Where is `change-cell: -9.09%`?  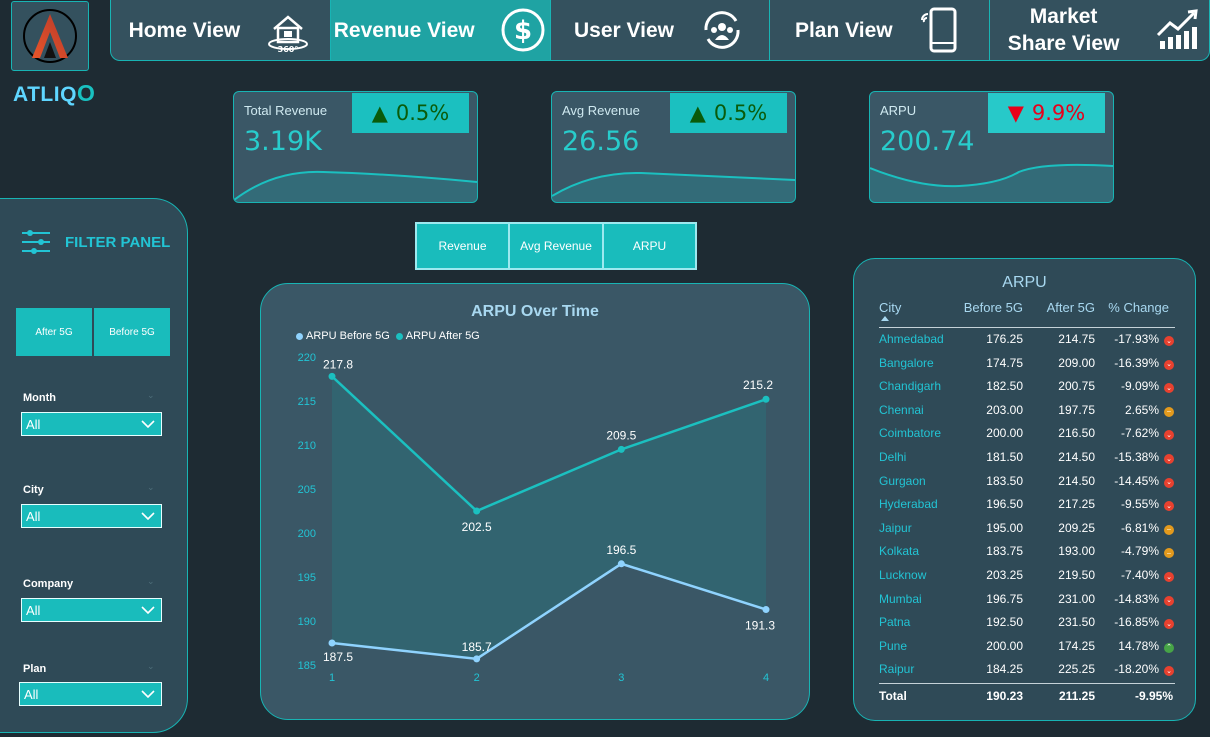 change-cell: -9.09% is located at coordinates (1139, 386).